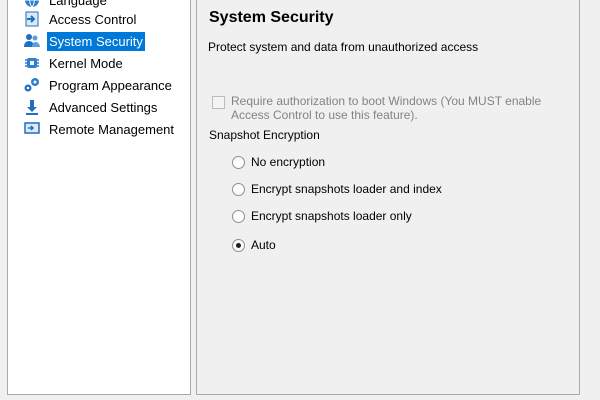  Describe the element at coordinates (112, 129) in the screenshot. I see `sidebar-item-label: Remote Management` at that location.